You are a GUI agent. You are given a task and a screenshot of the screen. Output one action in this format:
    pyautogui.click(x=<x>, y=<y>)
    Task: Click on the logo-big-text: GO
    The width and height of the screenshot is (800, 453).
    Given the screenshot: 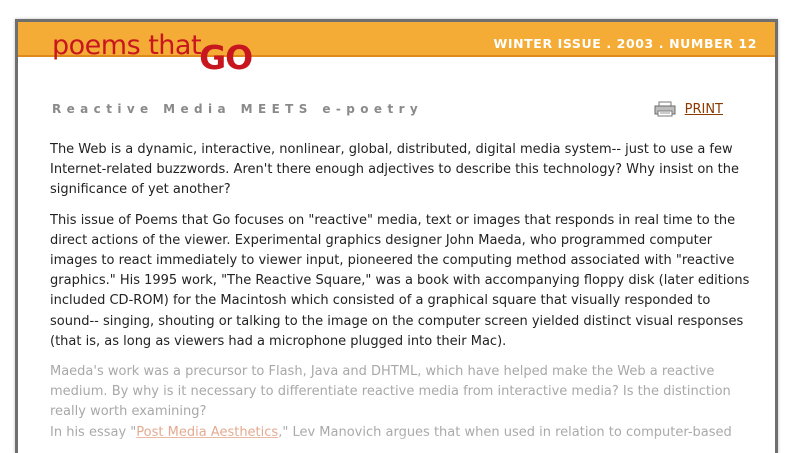 What is the action you would take?
    pyautogui.click(x=226, y=57)
    